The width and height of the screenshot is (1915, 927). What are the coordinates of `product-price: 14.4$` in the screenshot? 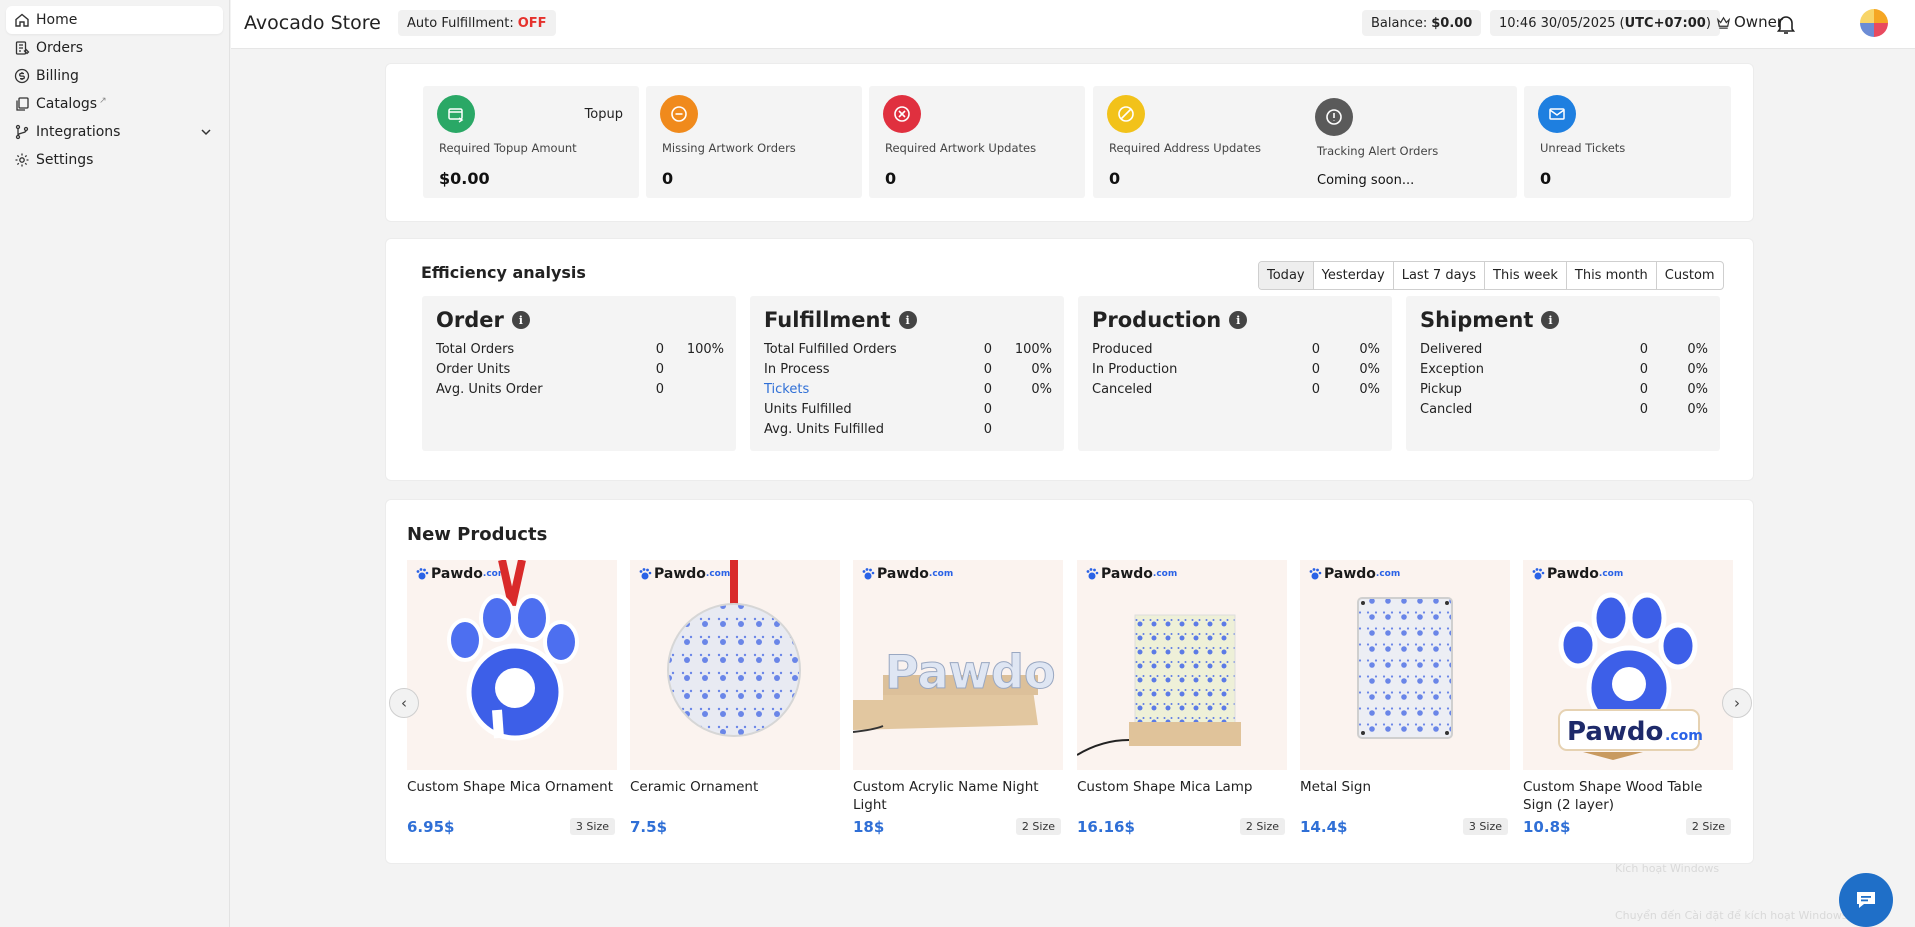 It's located at (1324, 827).